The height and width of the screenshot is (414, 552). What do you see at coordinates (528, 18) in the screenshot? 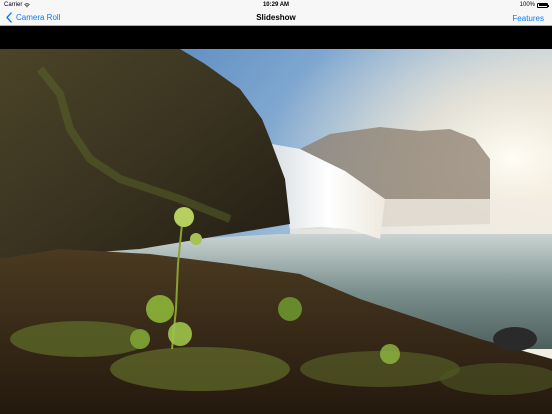
I see `features-button: Features` at bounding box center [528, 18].